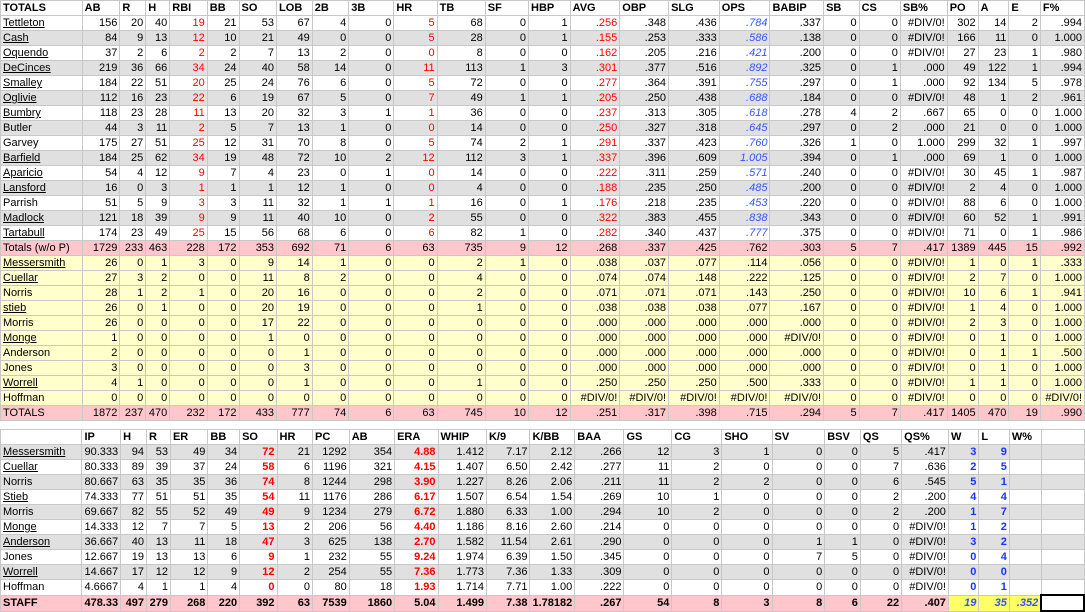 Image resolution: width=1085 pixels, height=612 pixels. What do you see at coordinates (41, 218) in the screenshot?
I see `player-name-cell: Madlock` at bounding box center [41, 218].